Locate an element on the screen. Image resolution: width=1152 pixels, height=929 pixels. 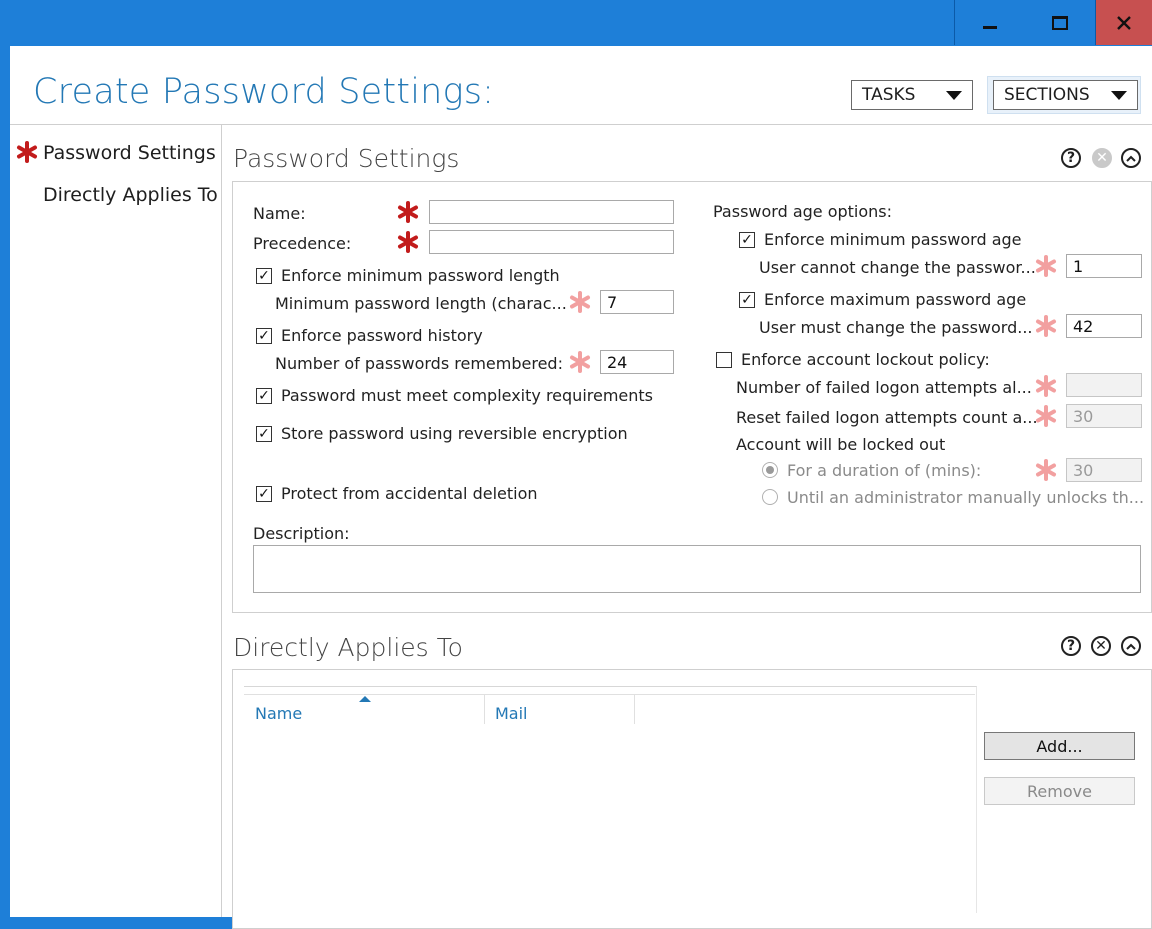
maximize-button is located at coordinates (1060, 22).